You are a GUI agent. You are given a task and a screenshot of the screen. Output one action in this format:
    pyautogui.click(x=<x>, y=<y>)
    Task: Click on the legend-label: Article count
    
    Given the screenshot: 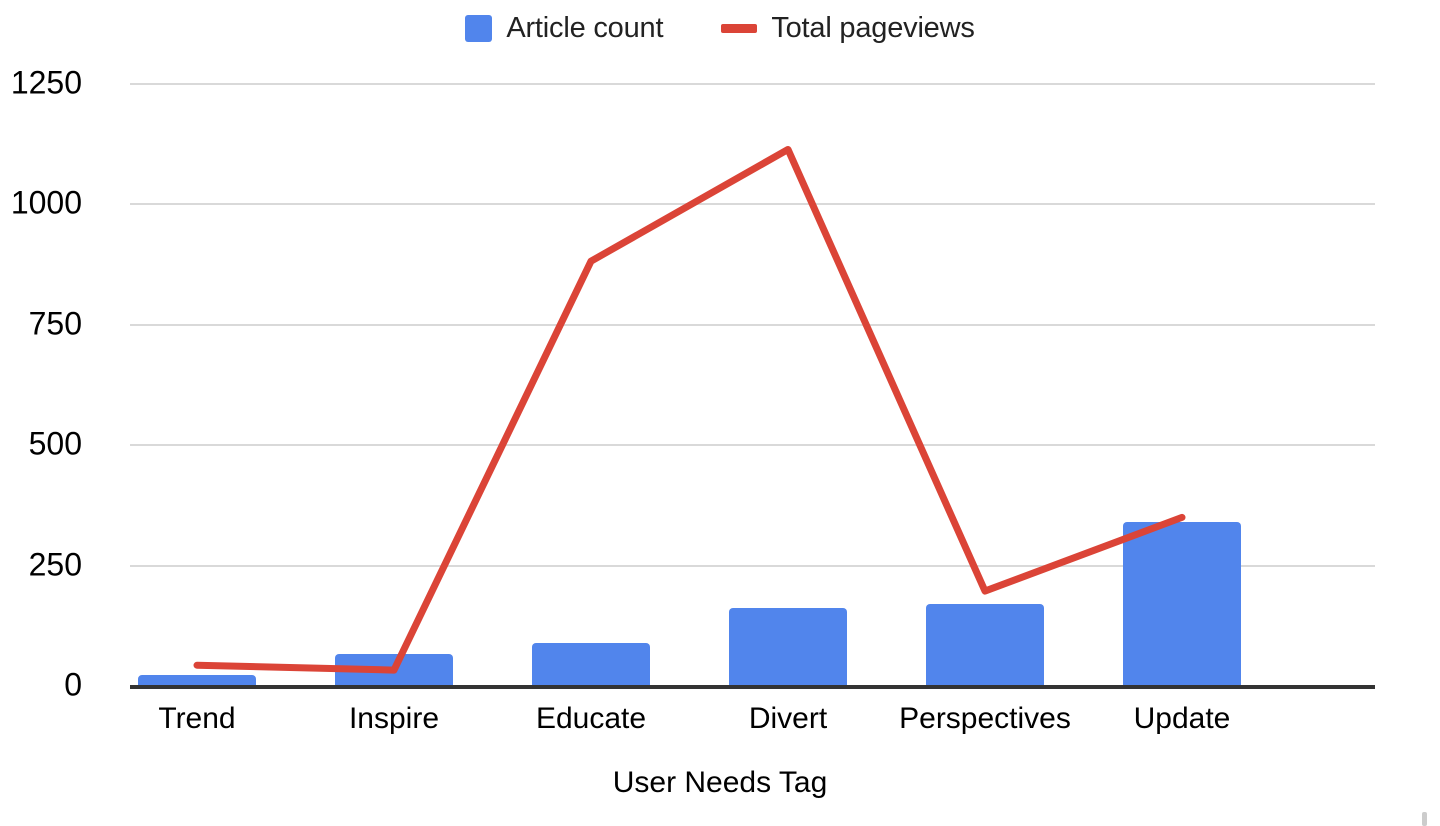 What is the action you would take?
    pyautogui.click(x=585, y=27)
    